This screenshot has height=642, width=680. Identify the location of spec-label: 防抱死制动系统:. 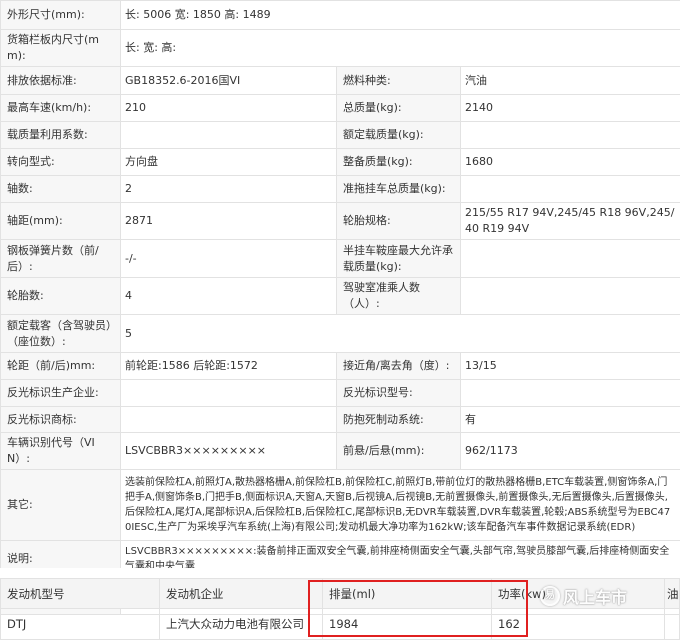
(398, 419).